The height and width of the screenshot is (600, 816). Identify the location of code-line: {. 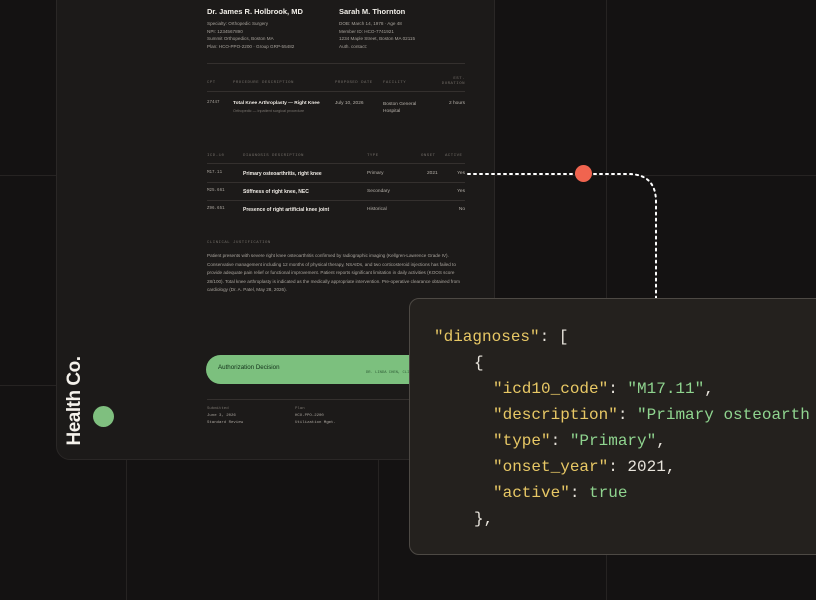
(479, 363).